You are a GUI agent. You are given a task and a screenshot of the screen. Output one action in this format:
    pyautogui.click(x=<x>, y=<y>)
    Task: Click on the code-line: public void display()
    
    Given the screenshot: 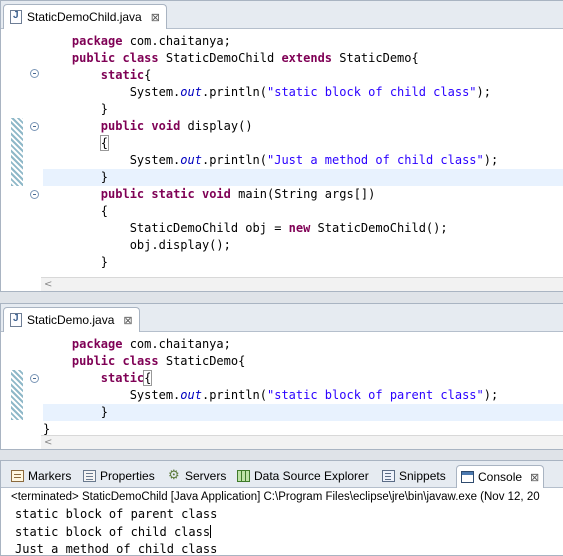 What is the action you would take?
    pyautogui.click(x=303, y=126)
    